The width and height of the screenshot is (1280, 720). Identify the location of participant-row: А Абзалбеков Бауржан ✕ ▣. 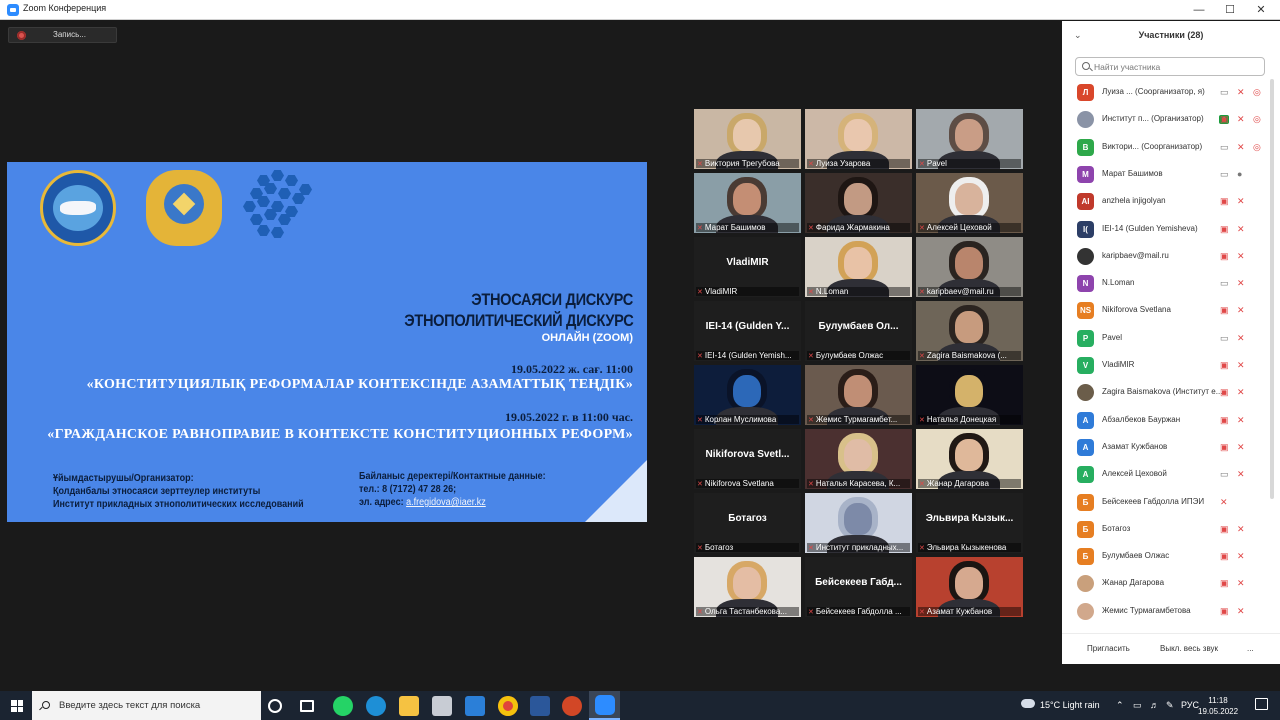
(1167, 420).